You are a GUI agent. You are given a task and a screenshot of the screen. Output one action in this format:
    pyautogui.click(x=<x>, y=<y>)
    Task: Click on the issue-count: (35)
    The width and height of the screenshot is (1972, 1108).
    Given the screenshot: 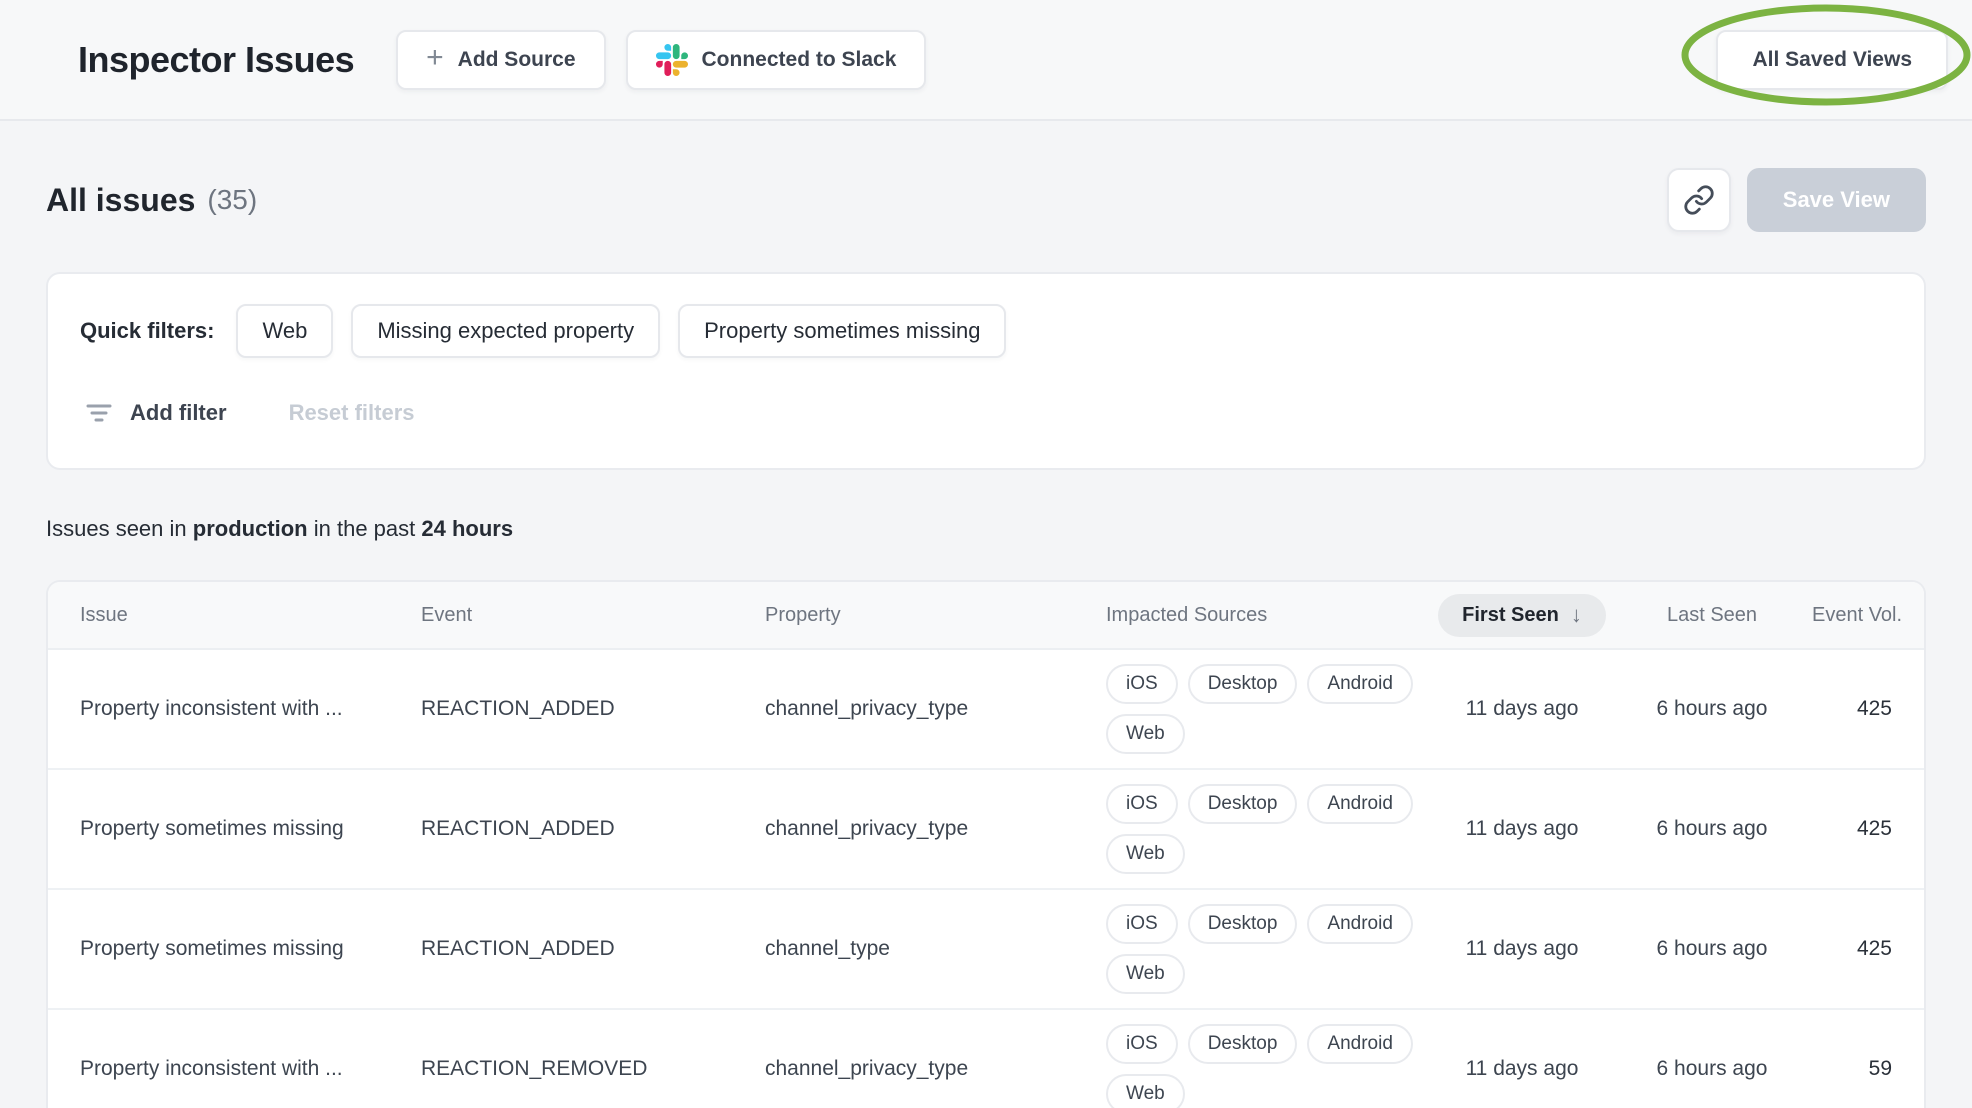 What is the action you would take?
    pyautogui.click(x=232, y=199)
    